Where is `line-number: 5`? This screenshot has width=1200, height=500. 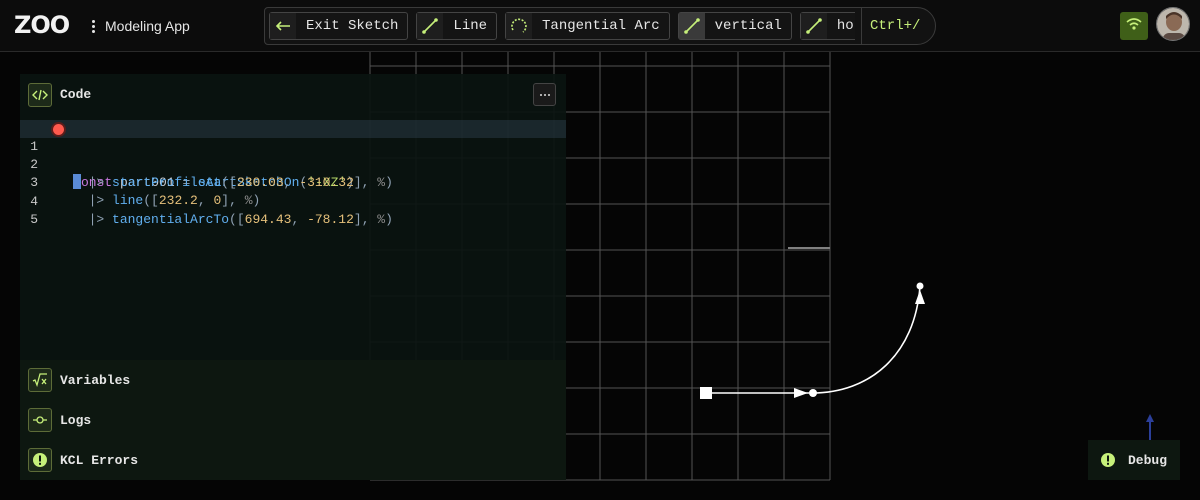 line-number: 5 is located at coordinates (34, 219).